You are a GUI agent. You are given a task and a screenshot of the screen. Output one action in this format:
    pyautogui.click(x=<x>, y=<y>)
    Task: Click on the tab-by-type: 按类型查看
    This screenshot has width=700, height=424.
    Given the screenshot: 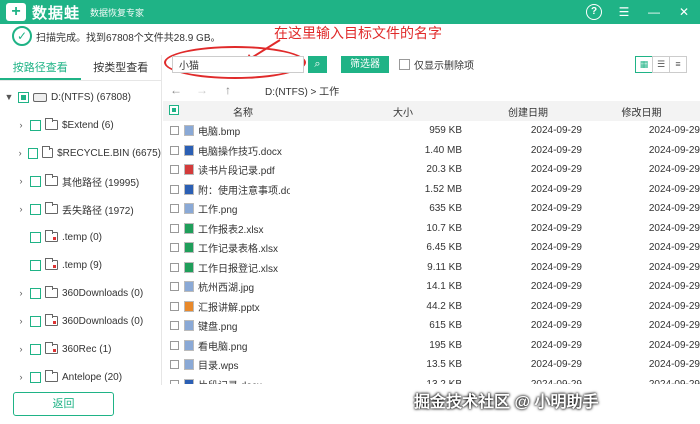 What is the action you would take?
    pyautogui.click(x=121, y=67)
    